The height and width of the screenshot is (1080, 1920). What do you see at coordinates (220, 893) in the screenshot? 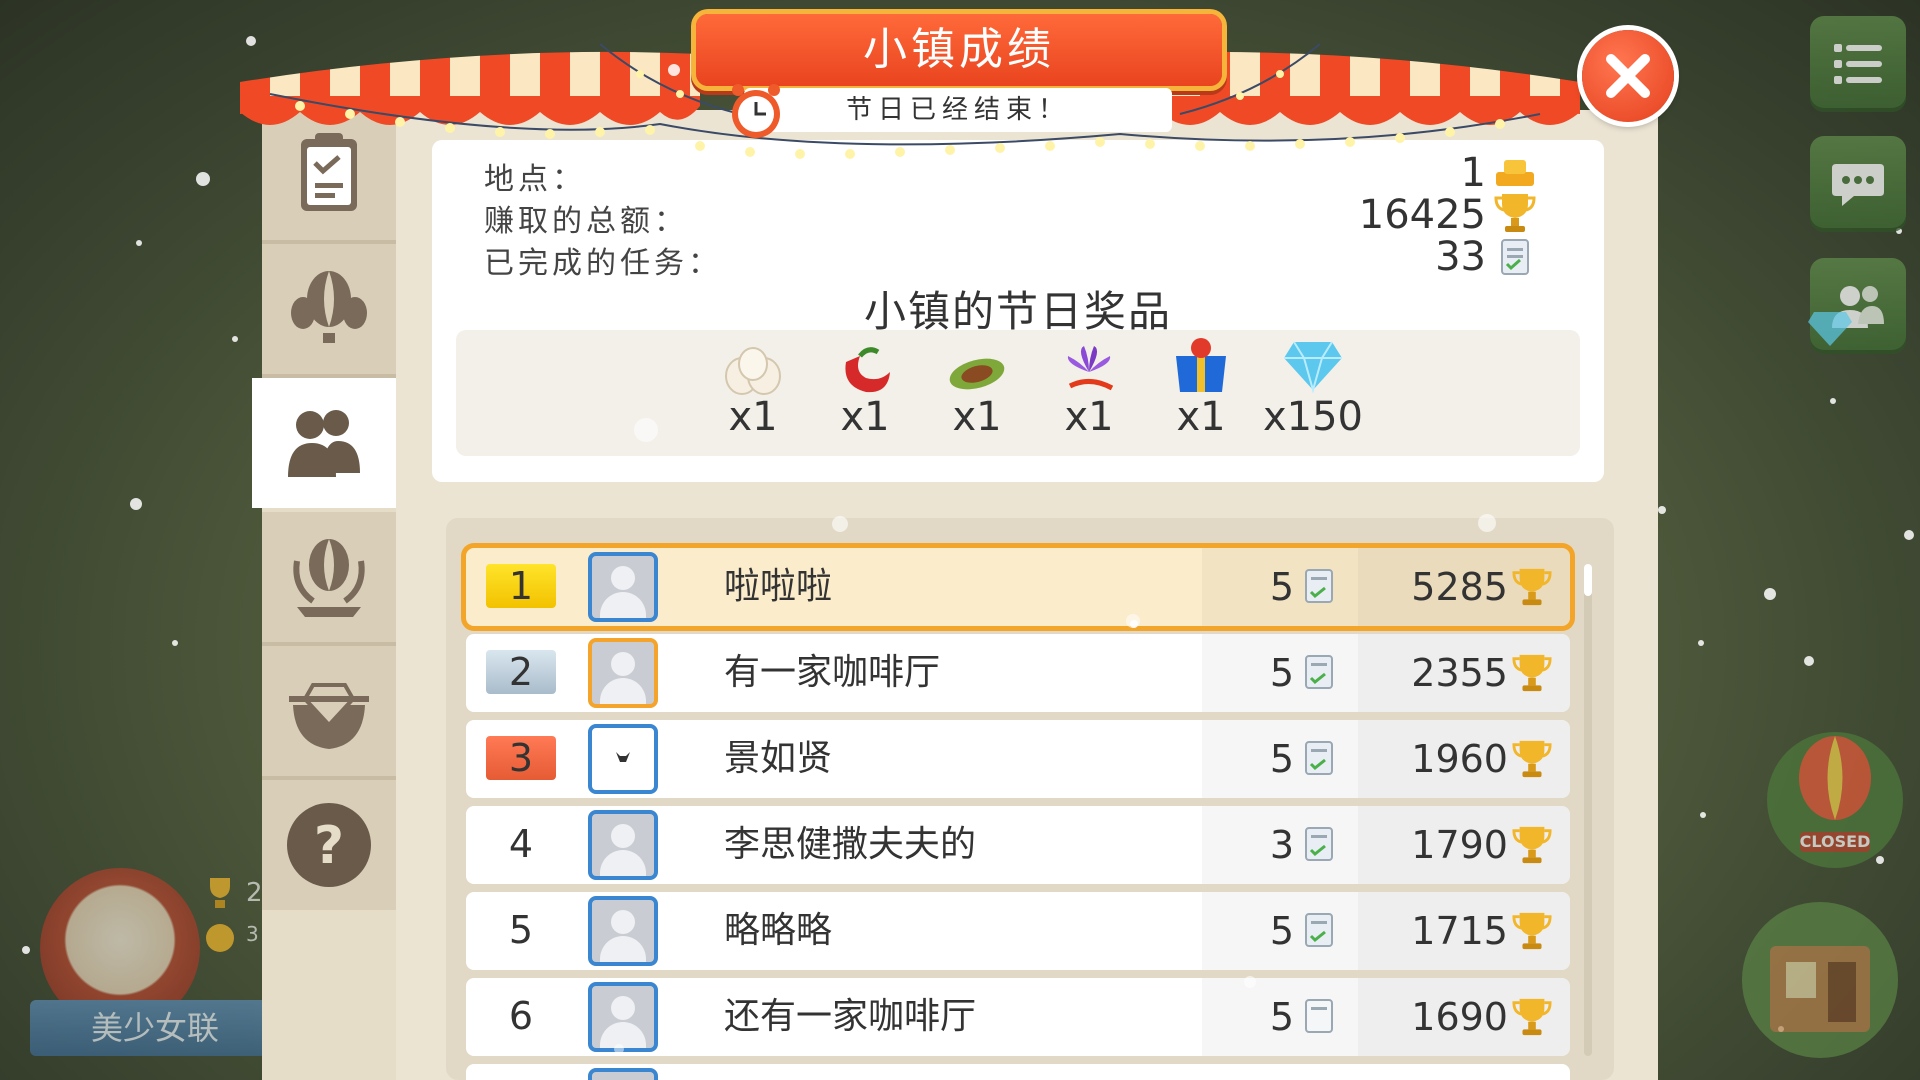
I see `profile-trophy-icon` at bounding box center [220, 893].